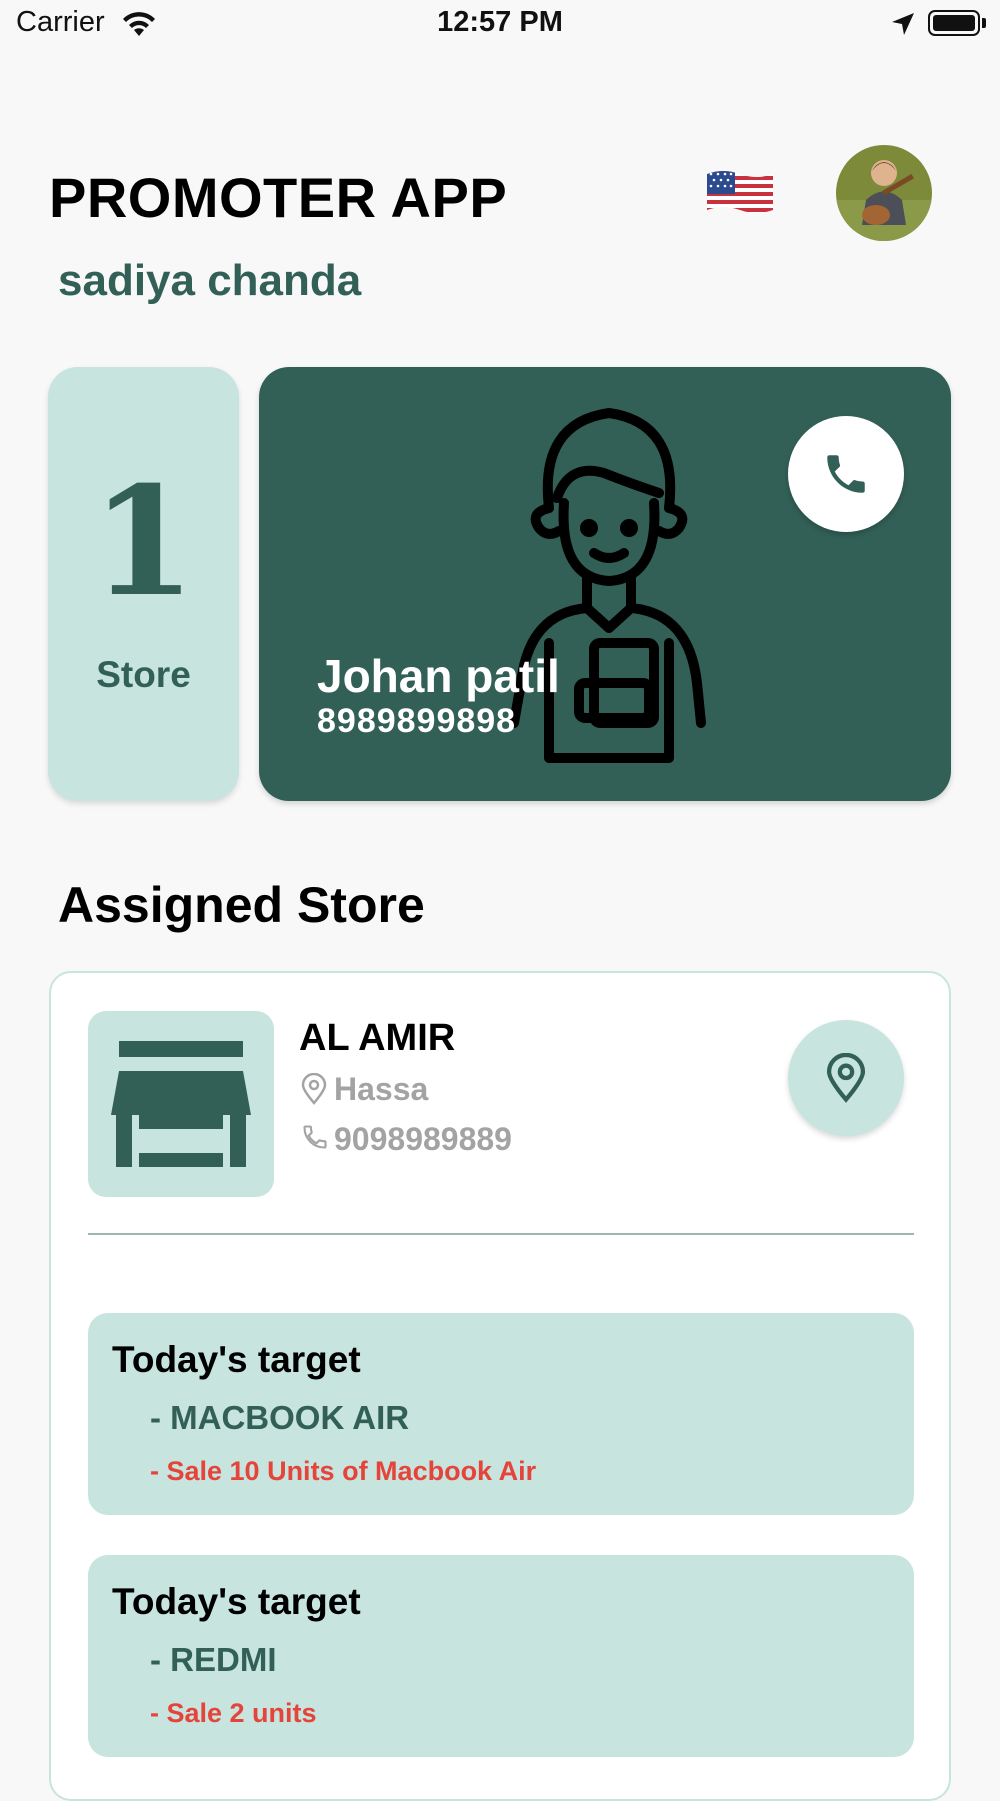  What do you see at coordinates (903, 26) in the screenshot?
I see `location-arrow-icon` at bounding box center [903, 26].